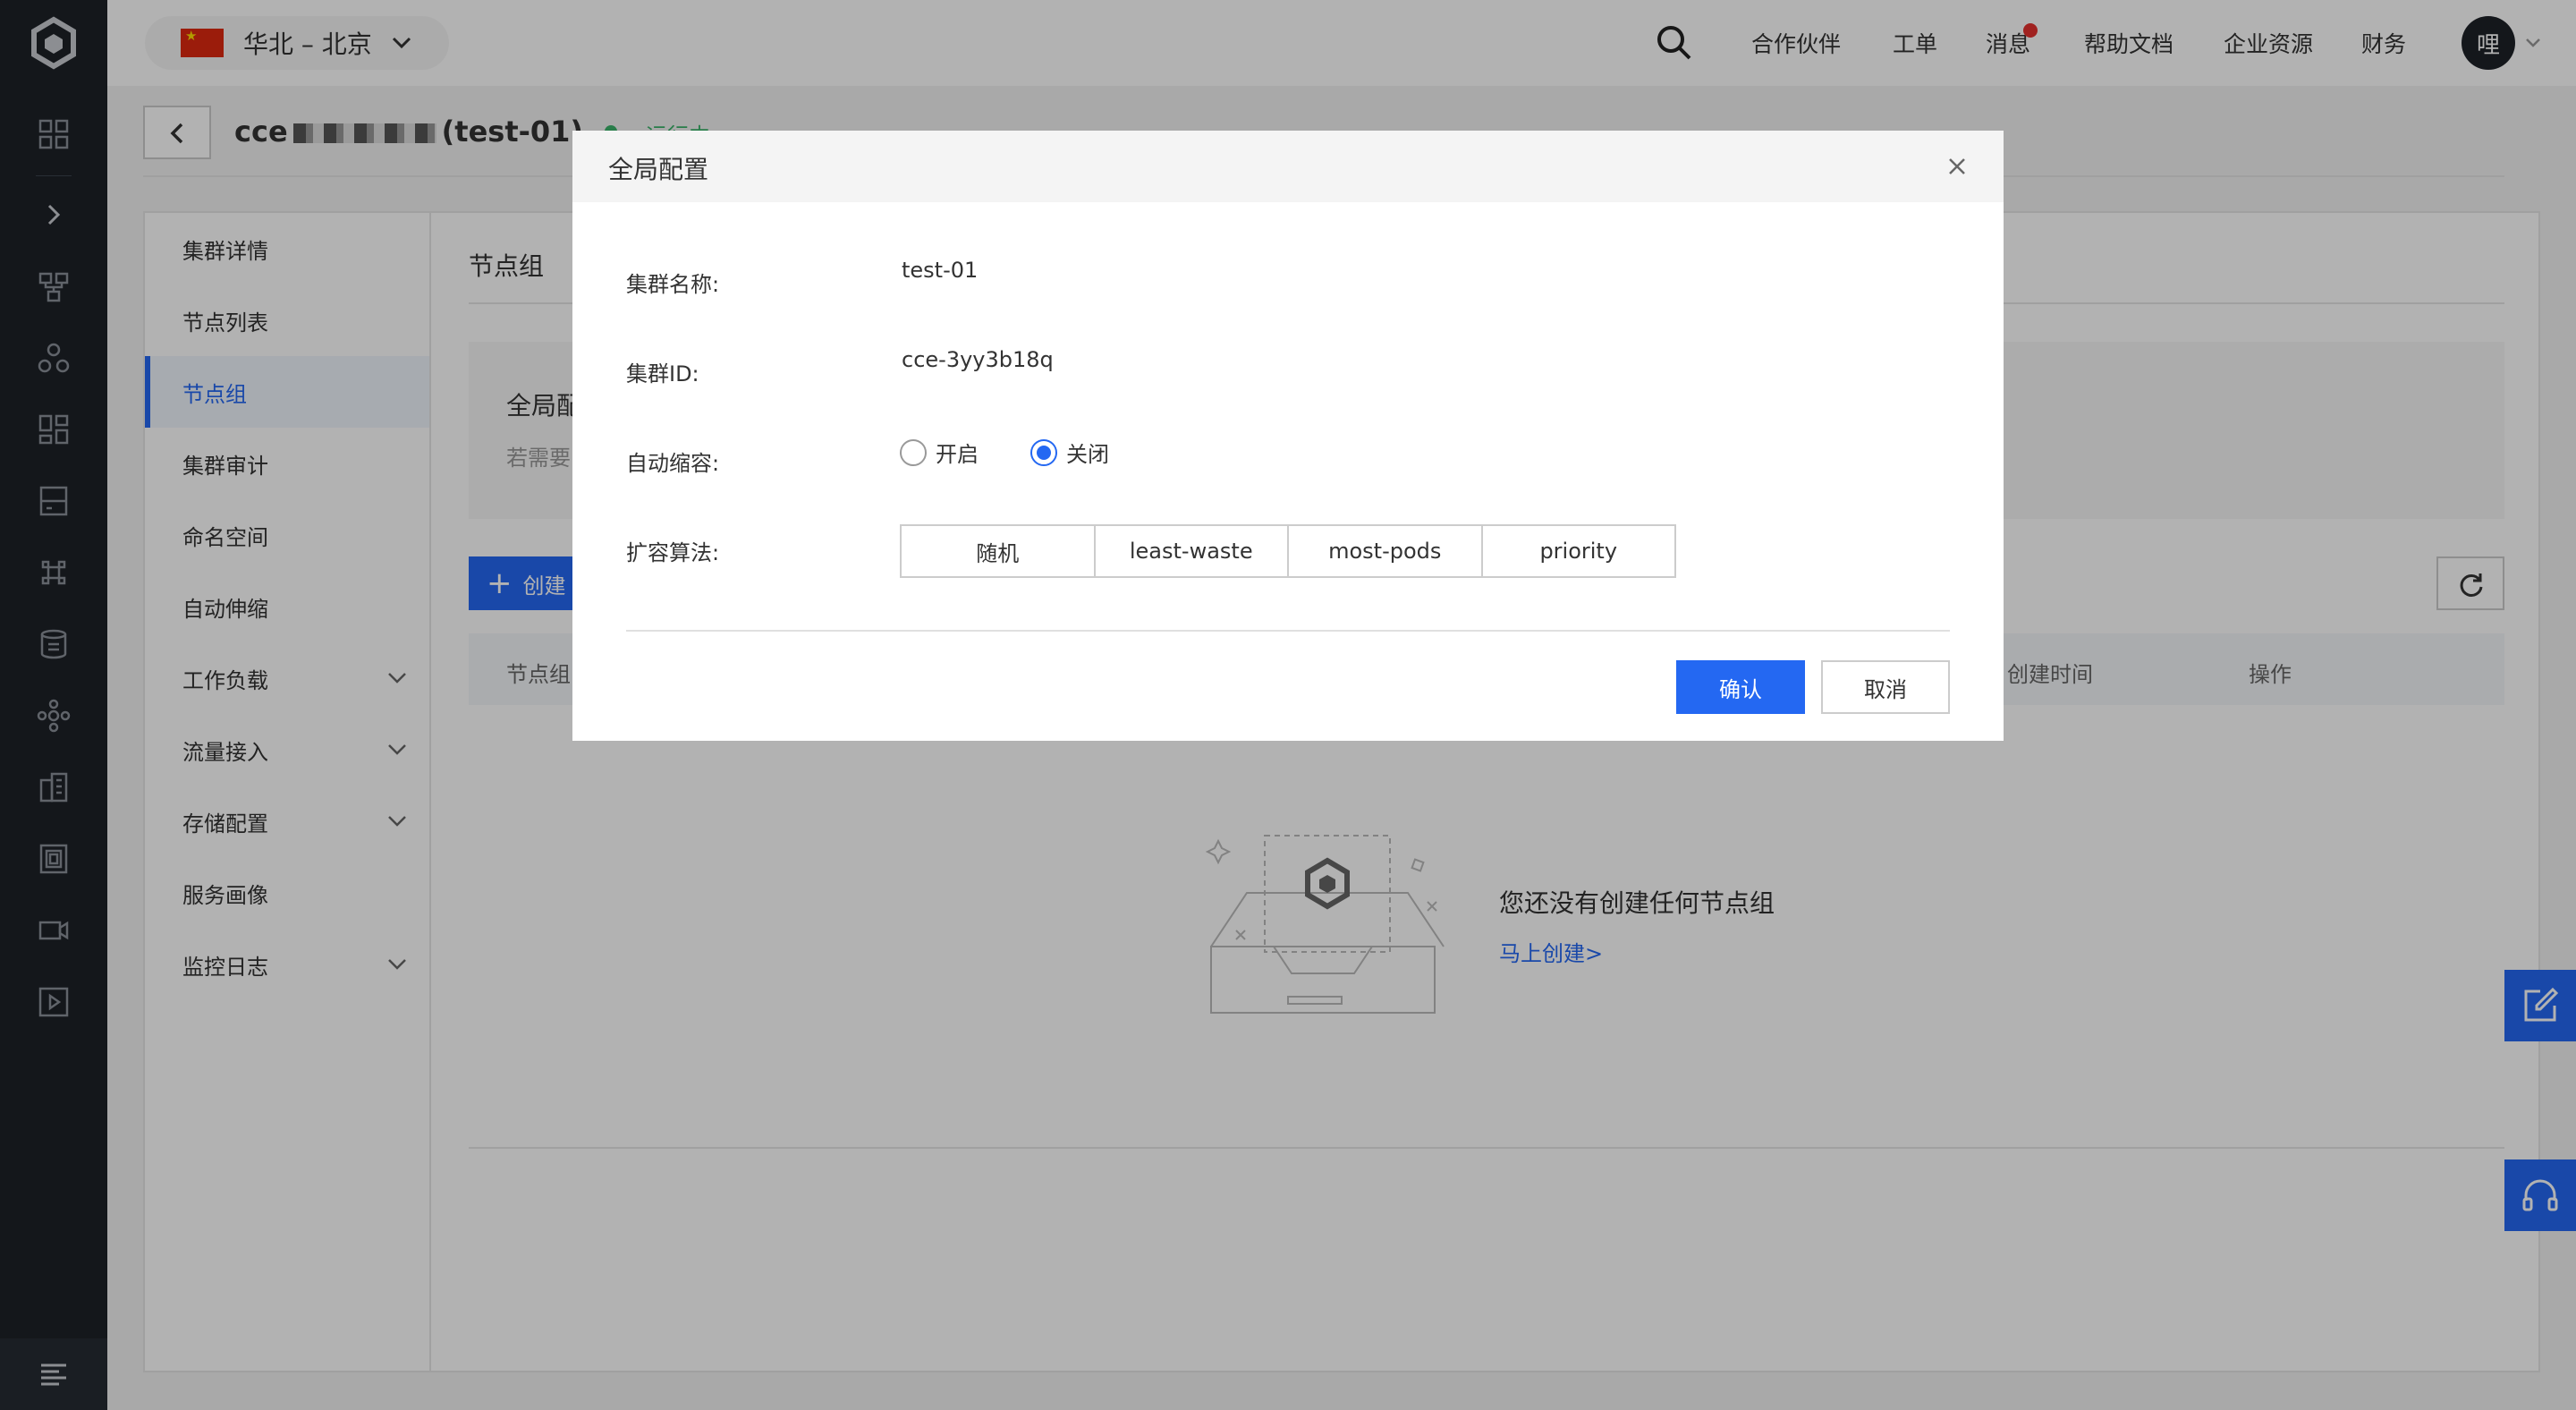  I want to click on expander-option-random: 随机, so click(998, 551).